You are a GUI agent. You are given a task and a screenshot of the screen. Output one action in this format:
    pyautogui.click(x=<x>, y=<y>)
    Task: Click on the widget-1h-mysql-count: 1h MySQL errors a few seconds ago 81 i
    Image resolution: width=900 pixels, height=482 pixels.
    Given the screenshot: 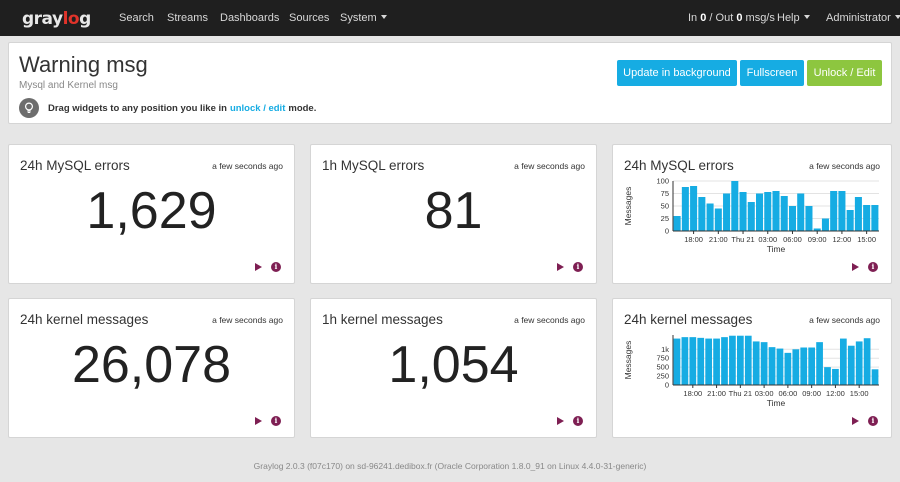 What is the action you would take?
    pyautogui.click(x=453, y=214)
    